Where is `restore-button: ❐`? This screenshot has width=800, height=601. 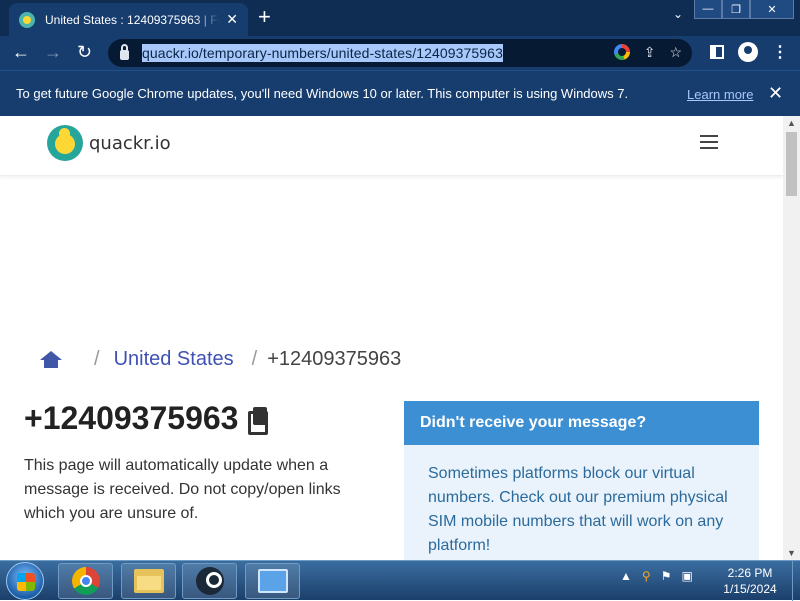
restore-button: ❐ is located at coordinates (736, 9).